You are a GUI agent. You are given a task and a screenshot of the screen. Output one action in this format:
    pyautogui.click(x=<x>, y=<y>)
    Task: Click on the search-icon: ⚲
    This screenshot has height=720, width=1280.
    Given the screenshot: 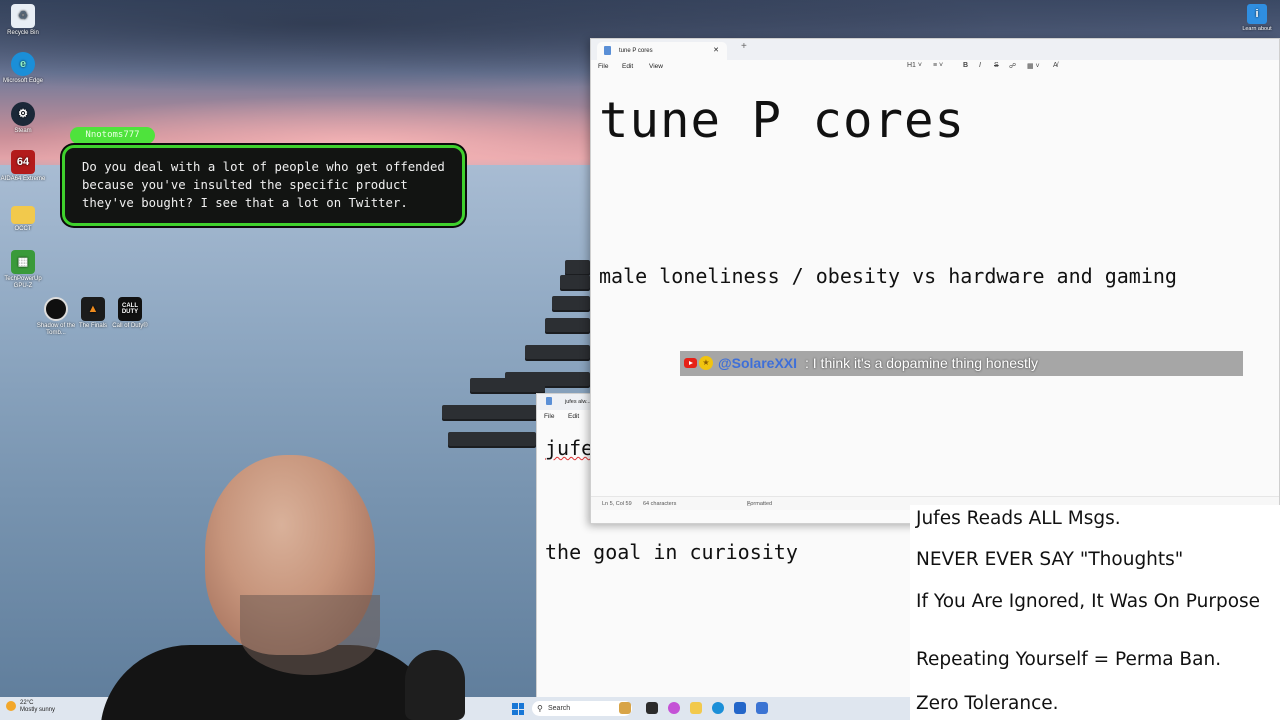 What is the action you would take?
    pyautogui.click(x=540, y=708)
    